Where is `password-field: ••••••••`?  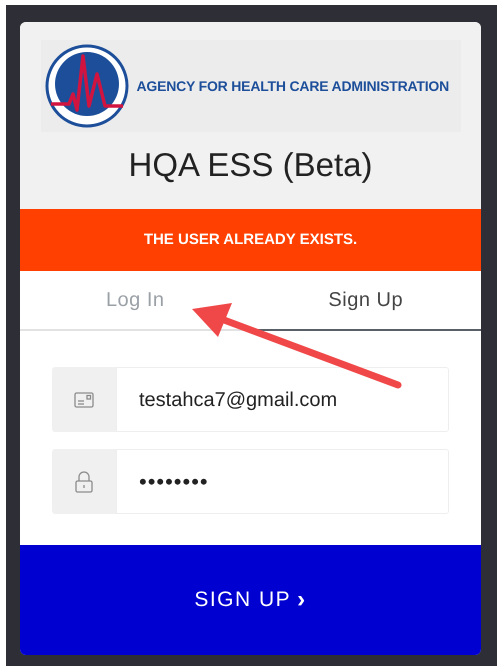 password-field: •••••••• is located at coordinates (282, 481).